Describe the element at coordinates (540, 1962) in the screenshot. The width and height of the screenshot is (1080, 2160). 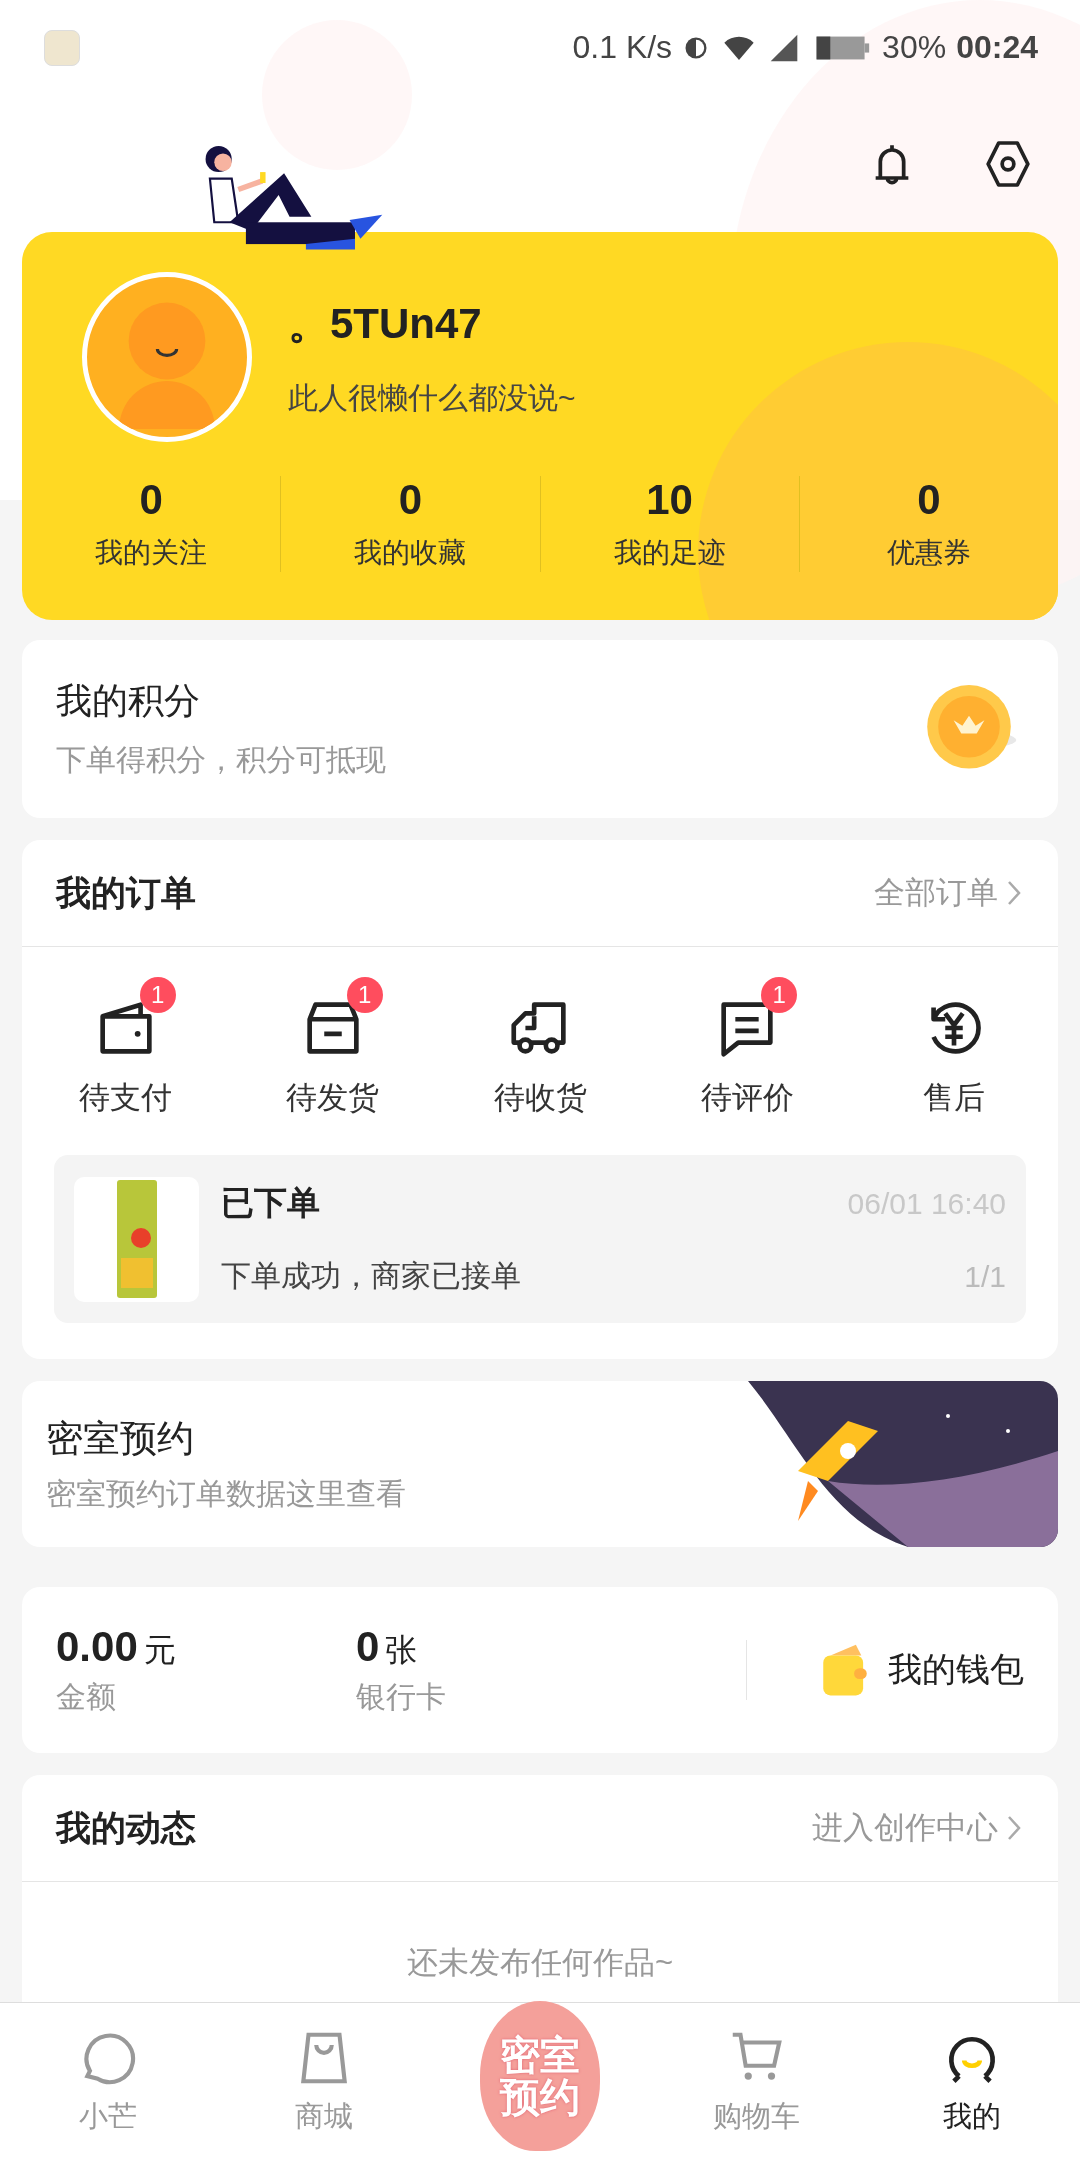
I see `empty-message: 还未发布任何作品~` at that location.